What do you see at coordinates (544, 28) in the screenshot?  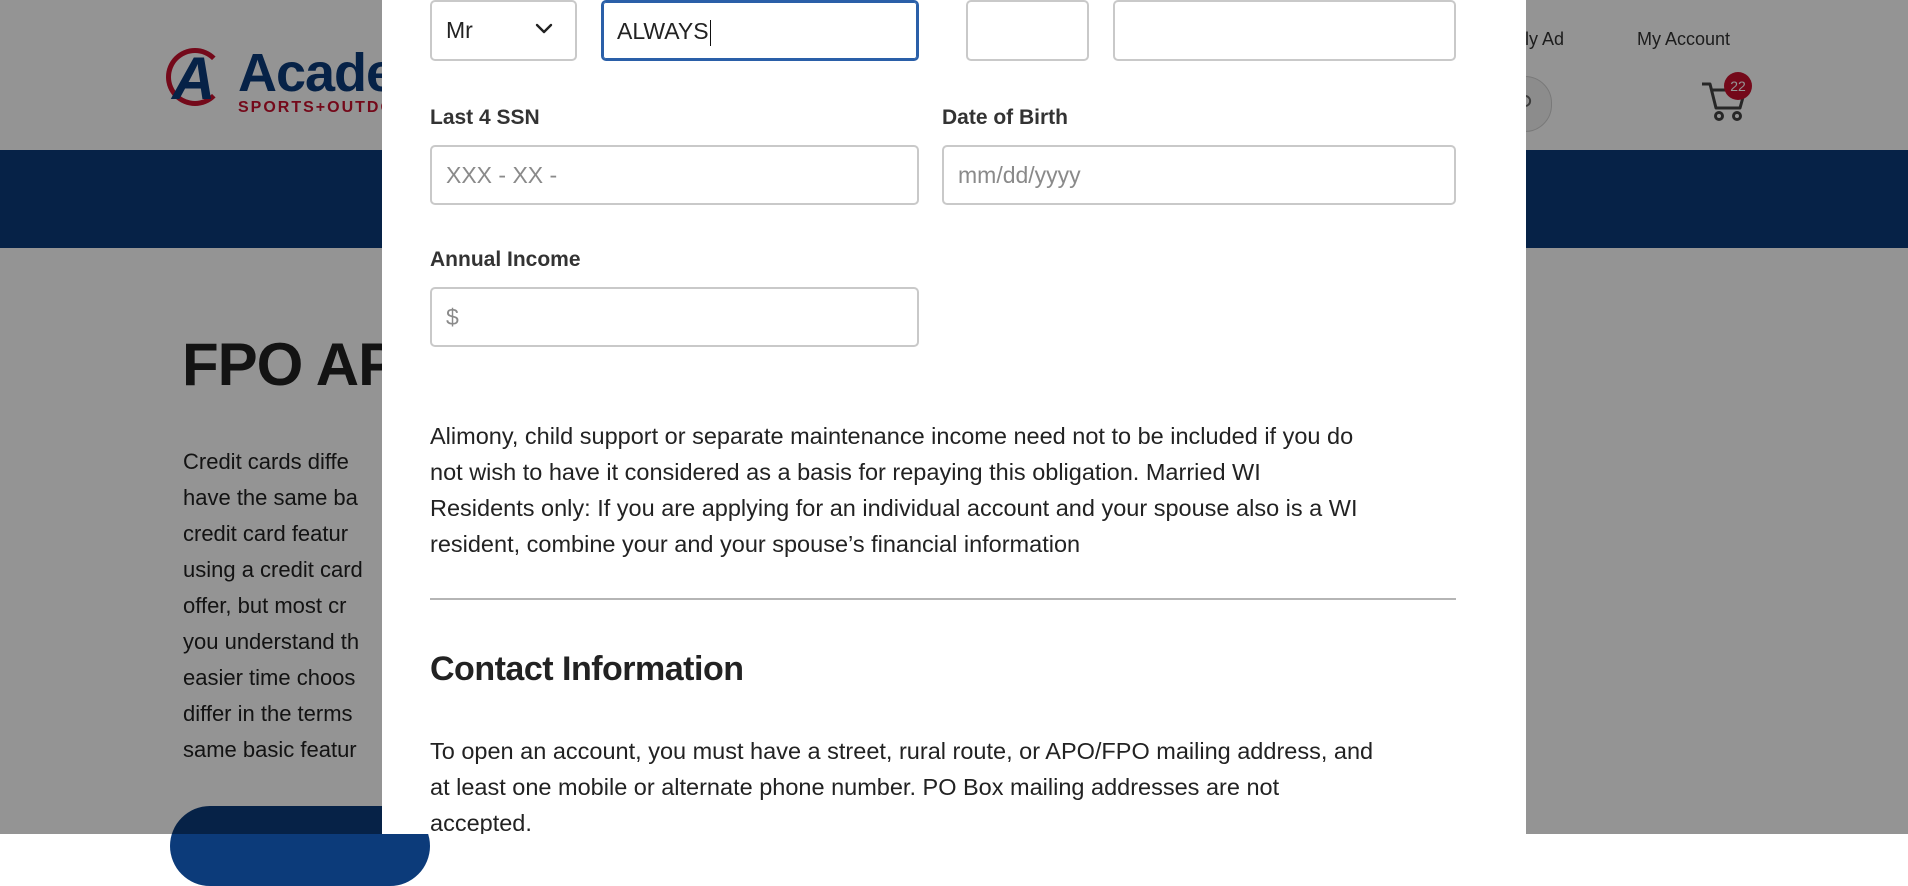 I see `chevron-down-icon` at bounding box center [544, 28].